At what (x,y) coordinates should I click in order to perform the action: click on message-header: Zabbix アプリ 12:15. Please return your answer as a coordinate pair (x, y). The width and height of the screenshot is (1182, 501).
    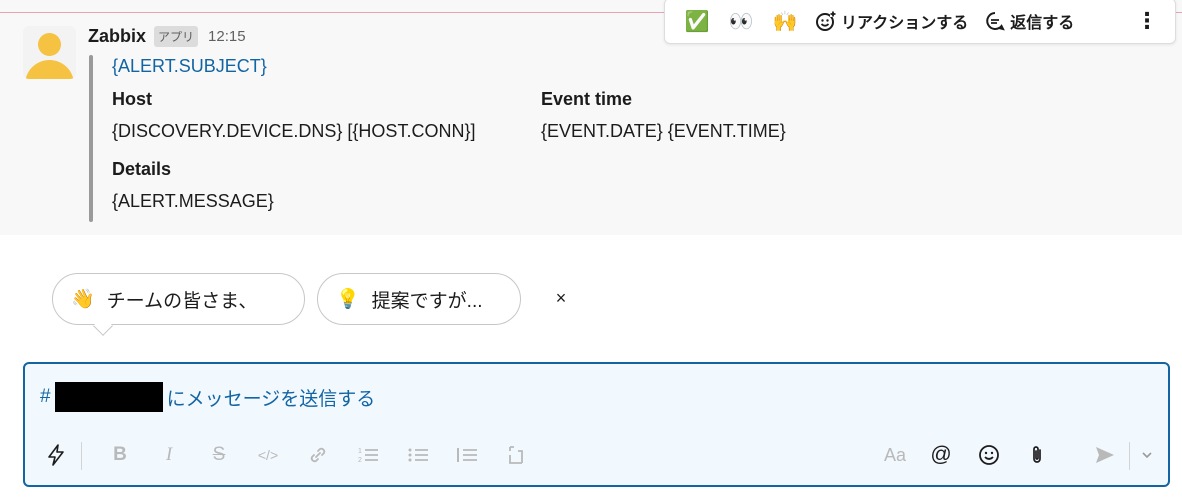
    Looking at the image, I should click on (167, 36).